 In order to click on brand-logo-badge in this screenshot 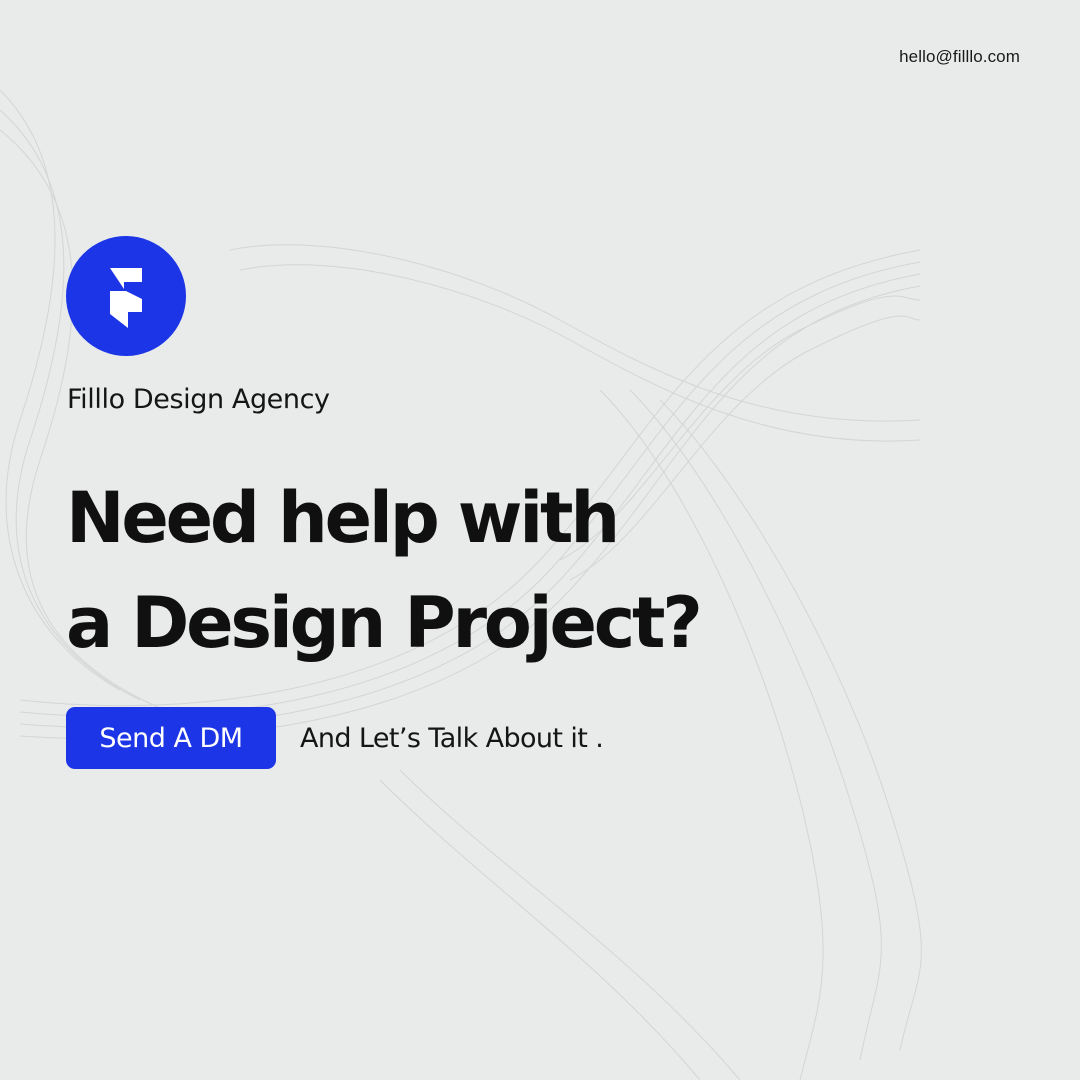, I will do `click(126, 296)`.